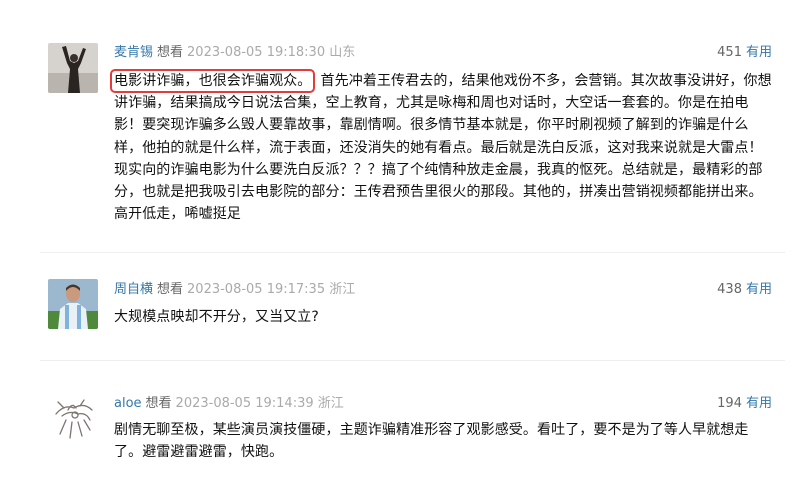 This screenshot has width=800, height=488. I want to click on vote-area: 438 有用, so click(744, 290).